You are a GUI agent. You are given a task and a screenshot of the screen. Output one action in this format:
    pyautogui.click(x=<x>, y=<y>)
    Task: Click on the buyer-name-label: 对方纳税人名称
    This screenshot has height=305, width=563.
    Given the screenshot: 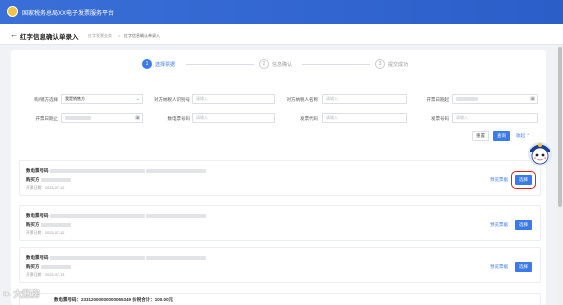 What is the action you would take?
    pyautogui.click(x=302, y=99)
    